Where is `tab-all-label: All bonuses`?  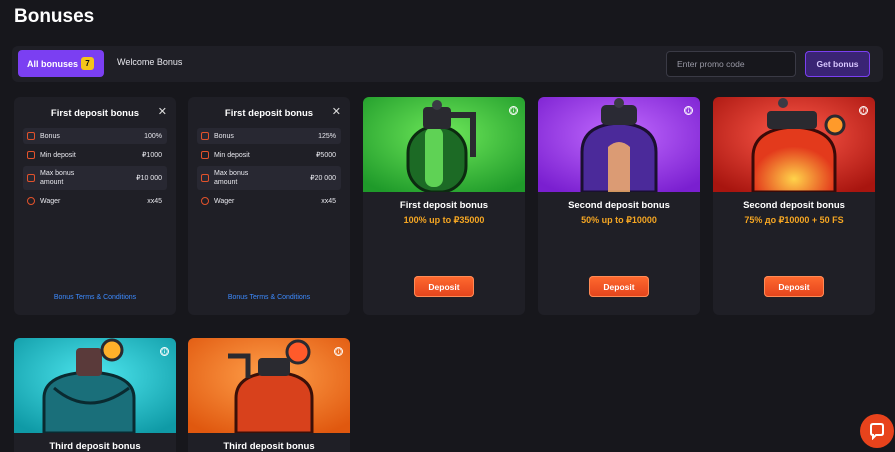 tab-all-label: All bonuses is located at coordinates (53, 63).